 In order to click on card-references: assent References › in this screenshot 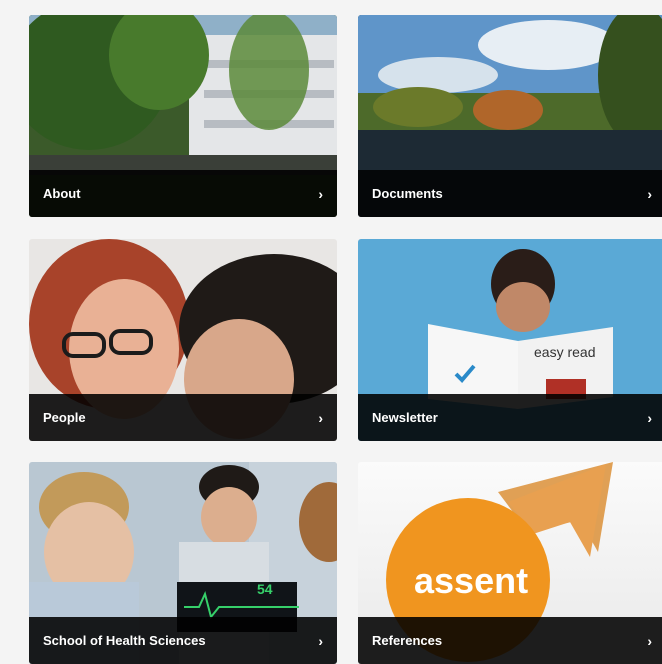, I will do `click(510, 563)`.